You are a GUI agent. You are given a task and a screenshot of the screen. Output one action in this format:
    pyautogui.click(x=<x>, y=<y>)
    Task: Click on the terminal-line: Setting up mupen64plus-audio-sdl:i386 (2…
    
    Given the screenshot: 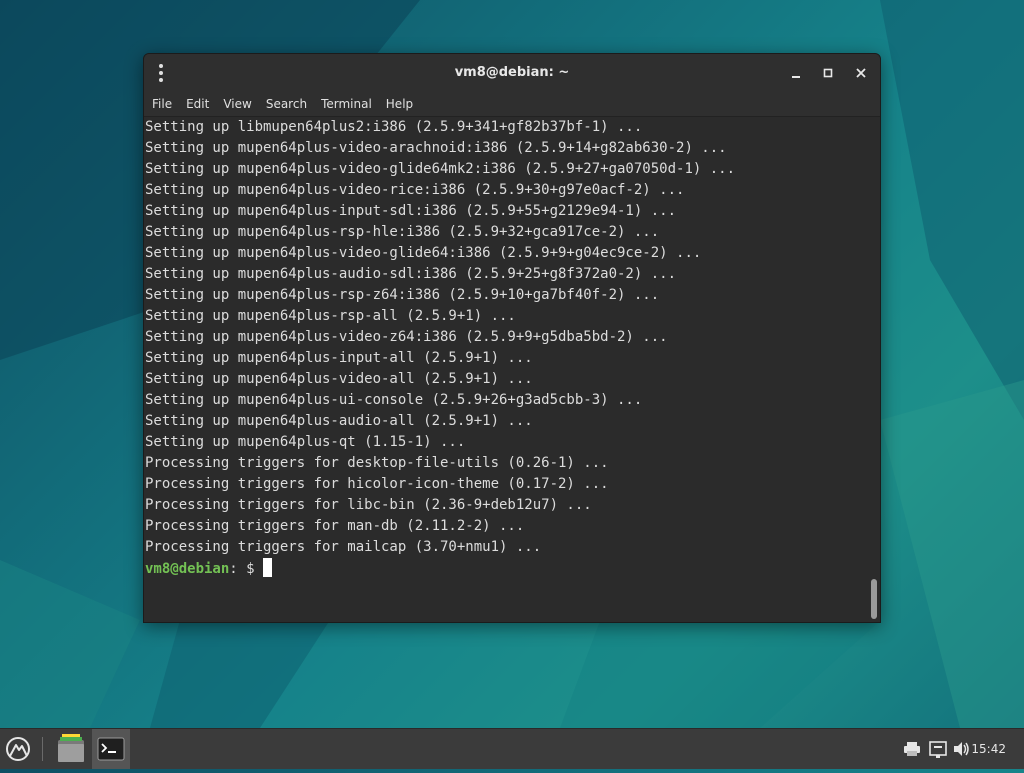 What is the action you would take?
    pyautogui.click(x=411, y=274)
    